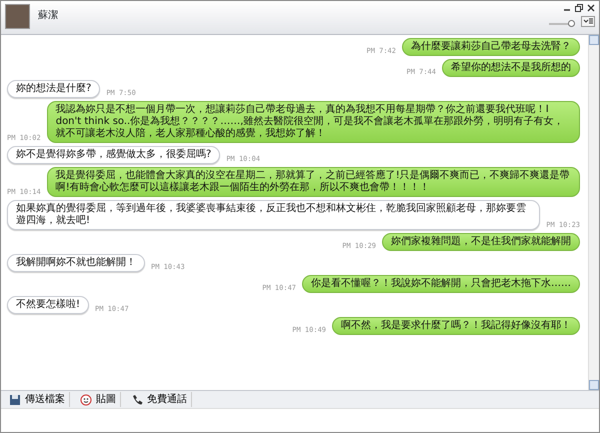 This screenshot has height=433, width=600. What do you see at coordinates (313, 182) in the screenshot?
I see `message-bubble: 我是覺得委屈，也能體會大家真的沒空在星期二，那就算了，之前已經答應了!只是偶爾不爽而已，不爽歸不爽還是帶啊!有時會心軟怎麼可以這樣讓老木跟一個陌生的外勞在那，所以不爽也會帶！！！！` at bounding box center [313, 182].